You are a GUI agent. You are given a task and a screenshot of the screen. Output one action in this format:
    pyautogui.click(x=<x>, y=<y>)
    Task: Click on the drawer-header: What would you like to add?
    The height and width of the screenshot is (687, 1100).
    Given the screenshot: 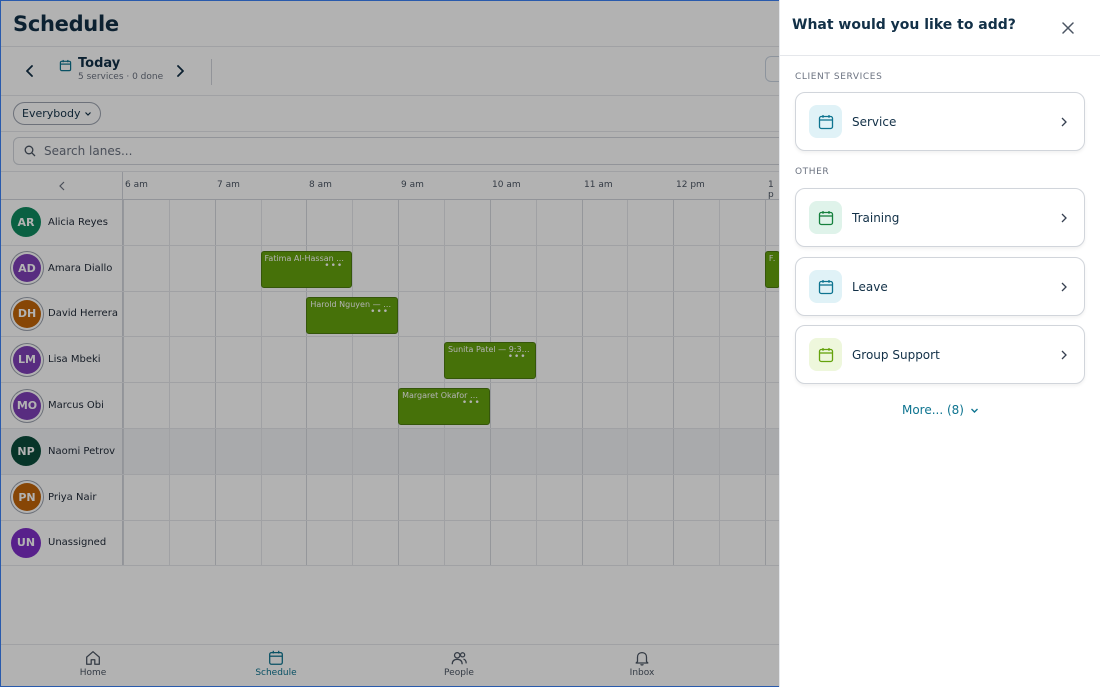 What is the action you would take?
    pyautogui.click(x=940, y=28)
    